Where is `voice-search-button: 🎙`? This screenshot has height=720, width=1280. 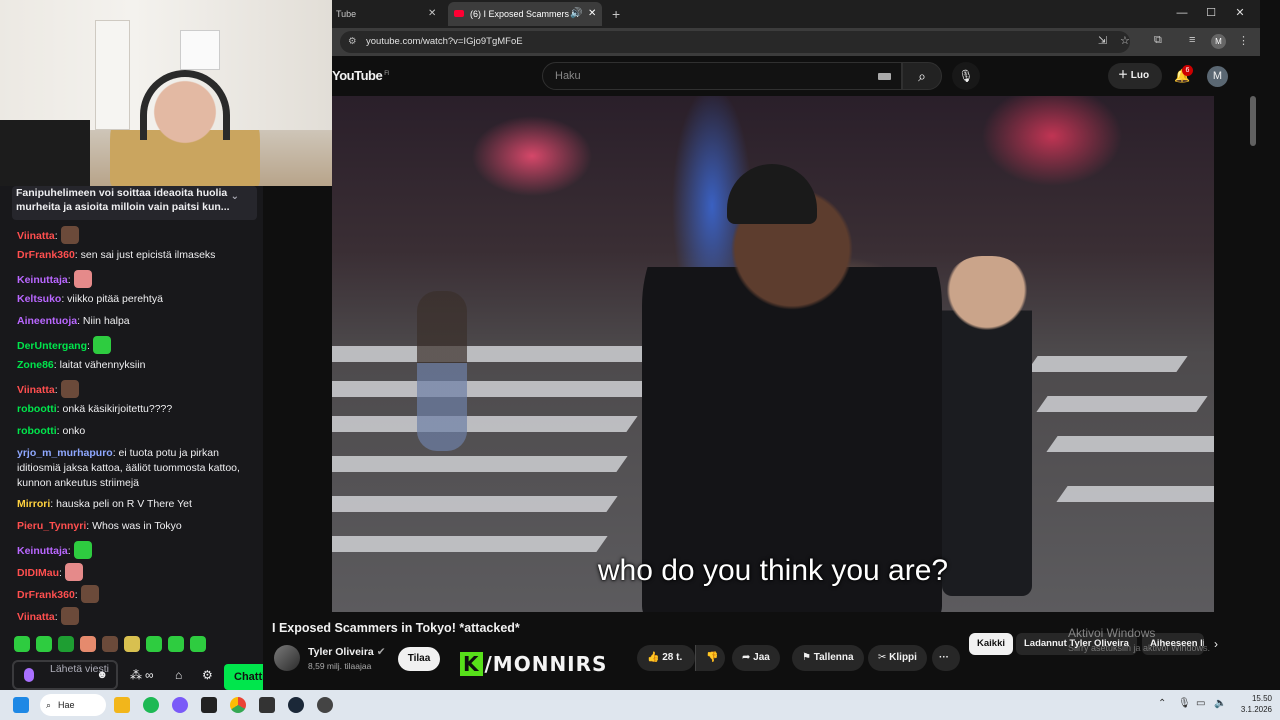
voice-search-button: 🎙 is located at coordinates (966, 76).